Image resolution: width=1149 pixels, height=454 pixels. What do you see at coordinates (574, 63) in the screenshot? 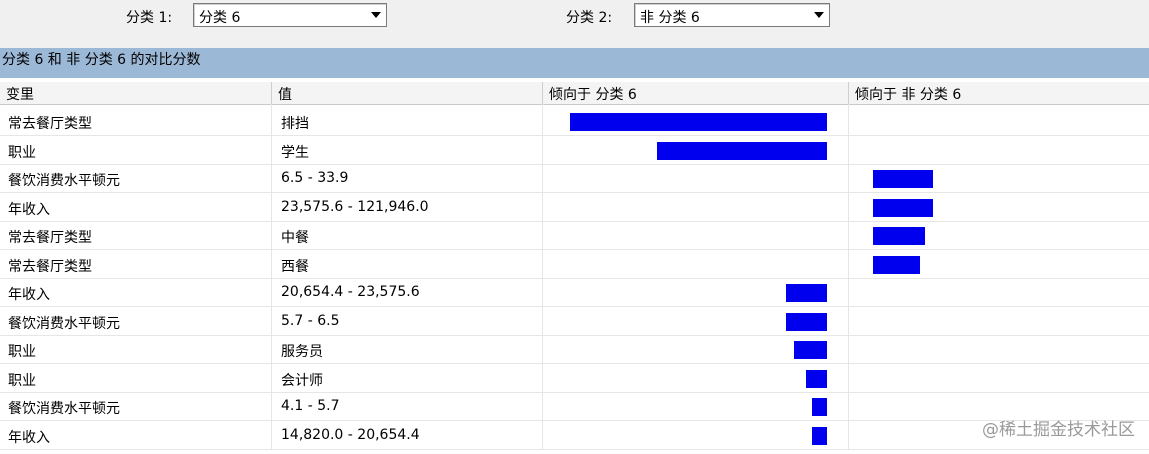
I see `panel-title-bar: 分类 6 和 非 分类 6 的对比分数` at bounding box center [574, 63].